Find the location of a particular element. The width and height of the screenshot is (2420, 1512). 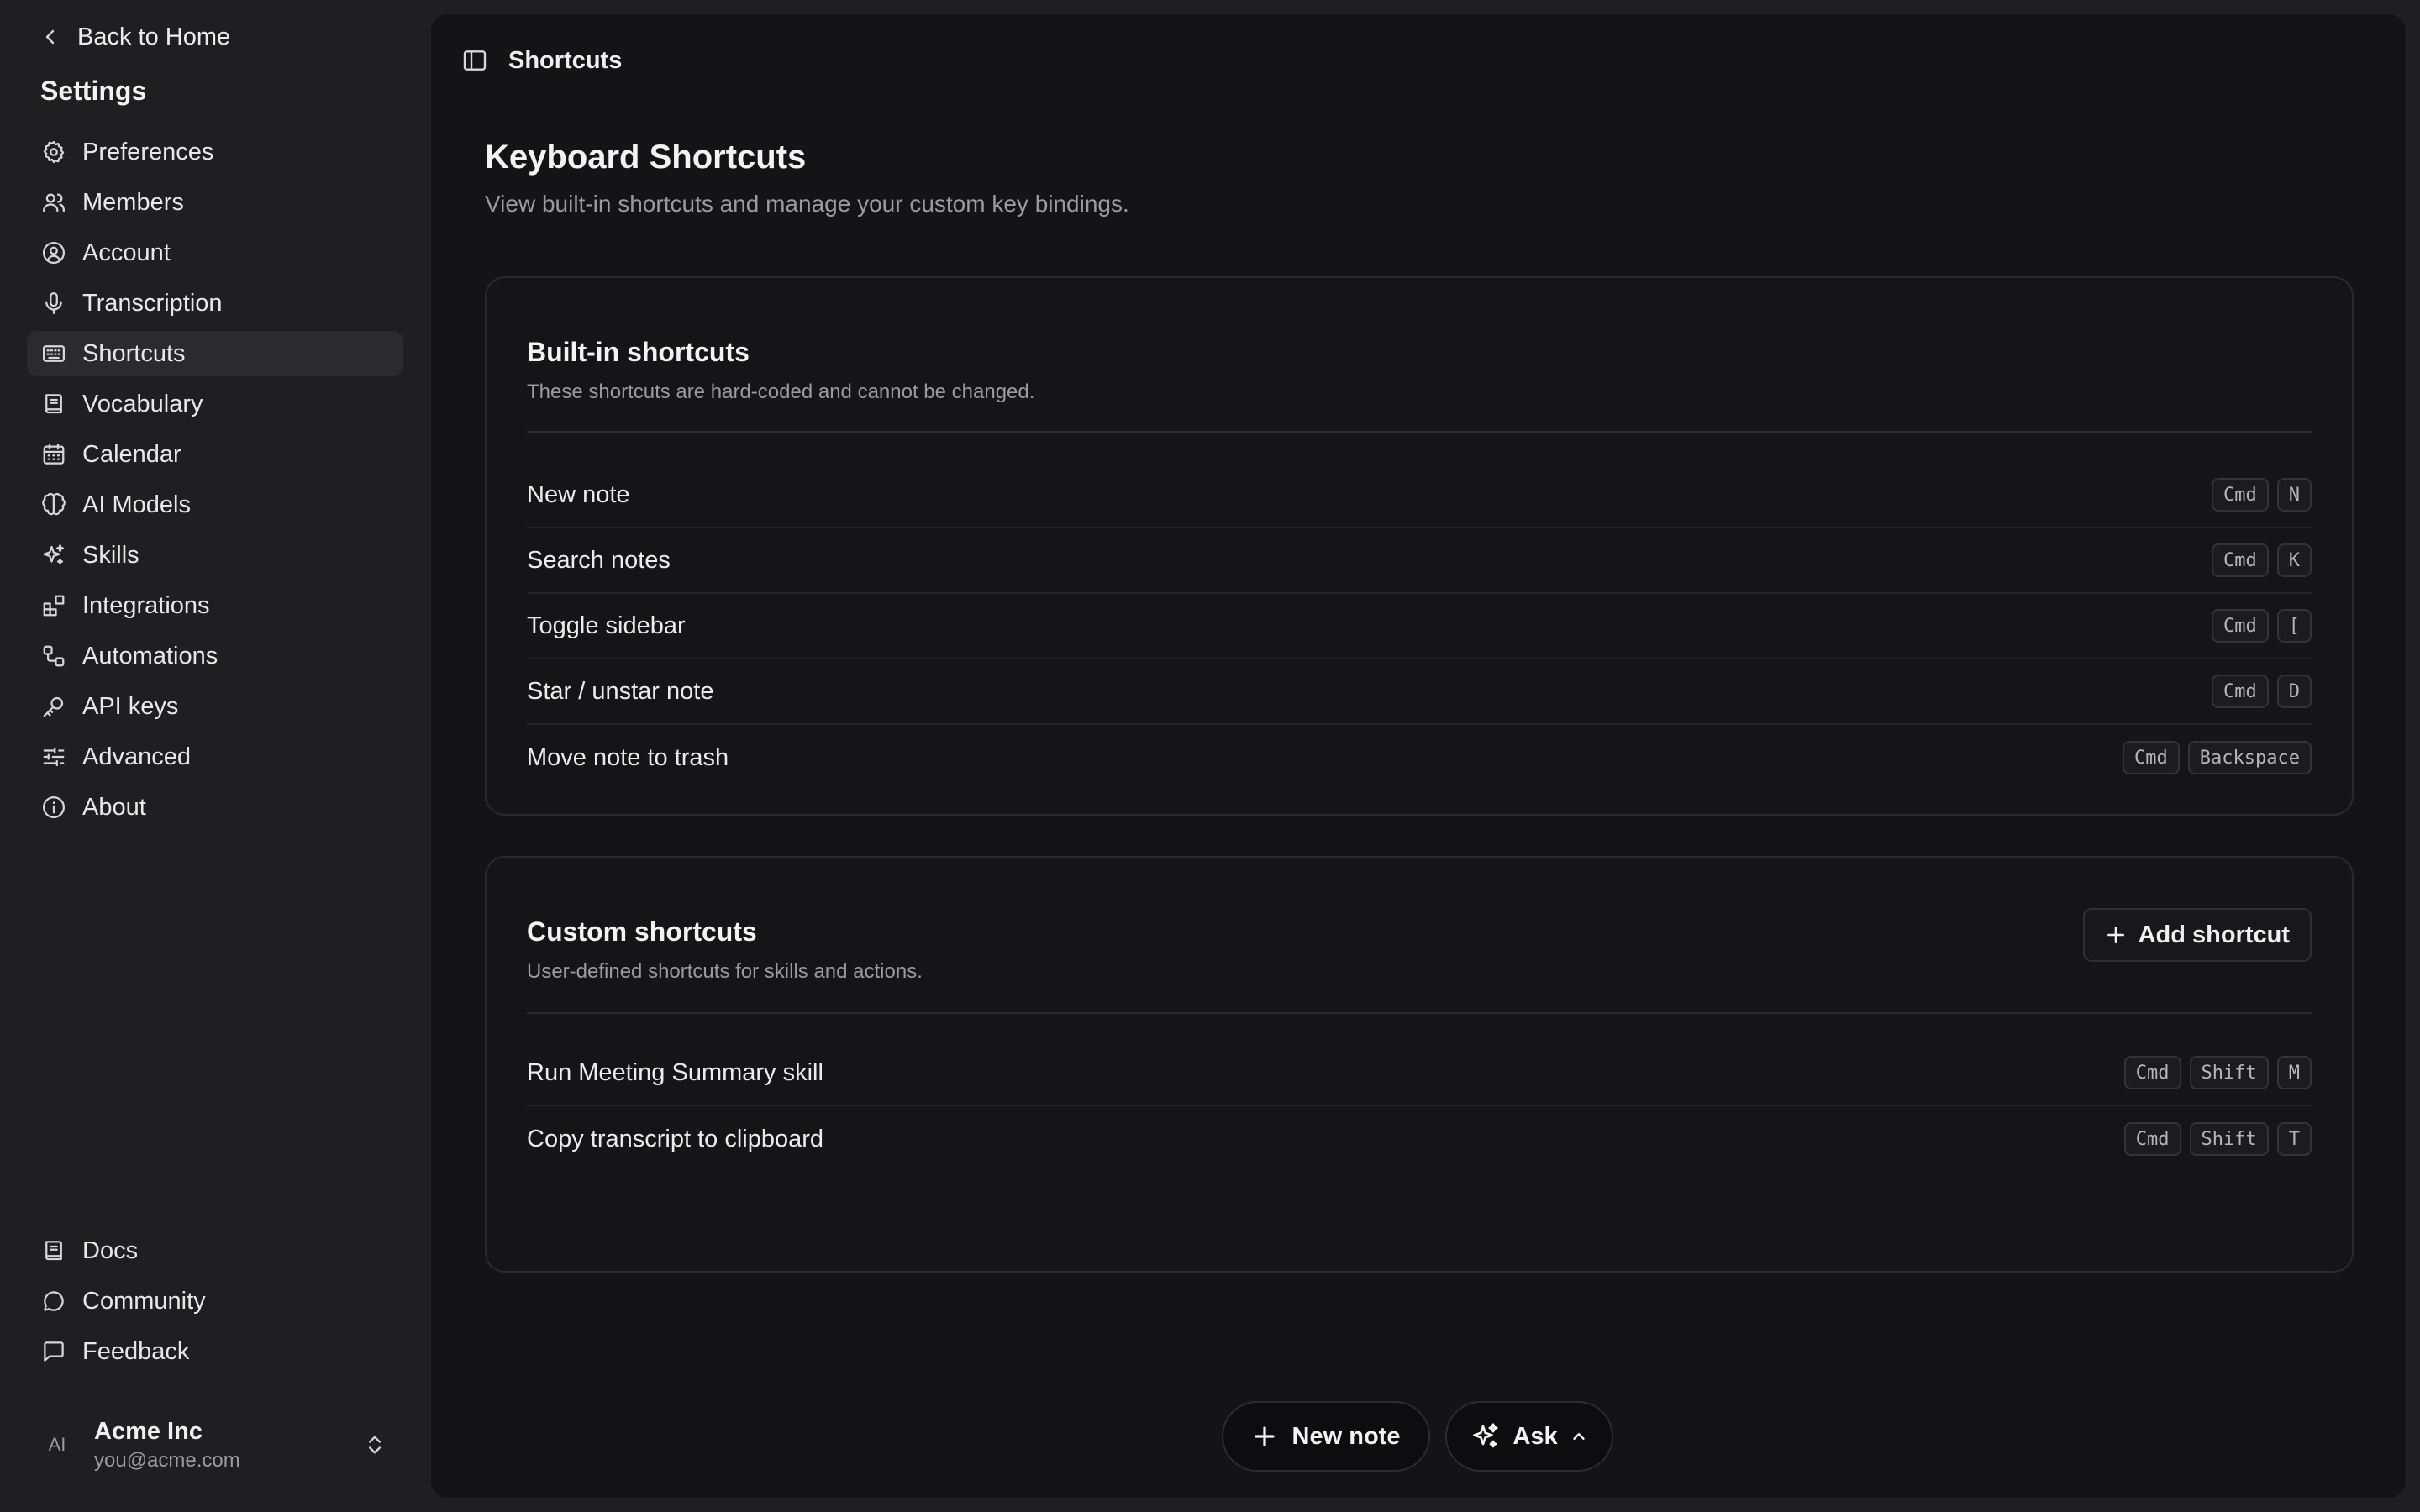

key-cap: K is located at coordinates (2294, 560).